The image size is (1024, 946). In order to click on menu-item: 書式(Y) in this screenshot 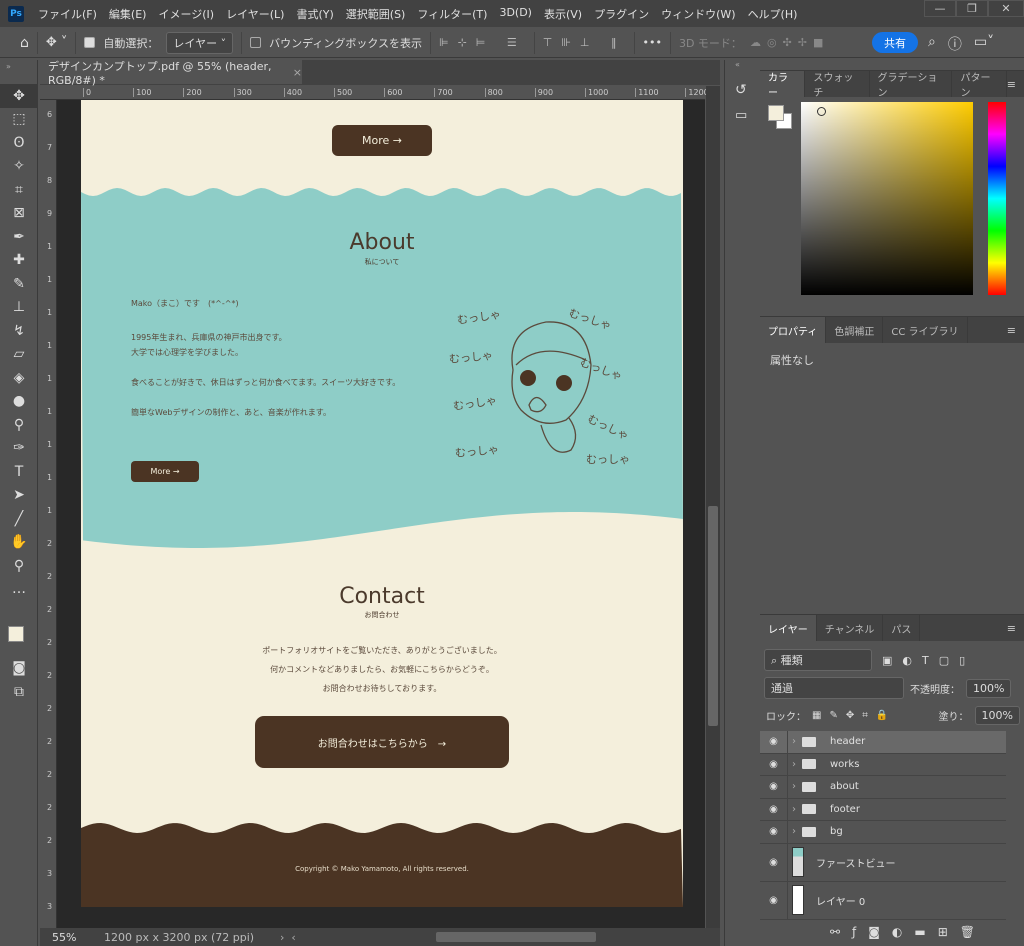, I will do `click(314, 14)`.